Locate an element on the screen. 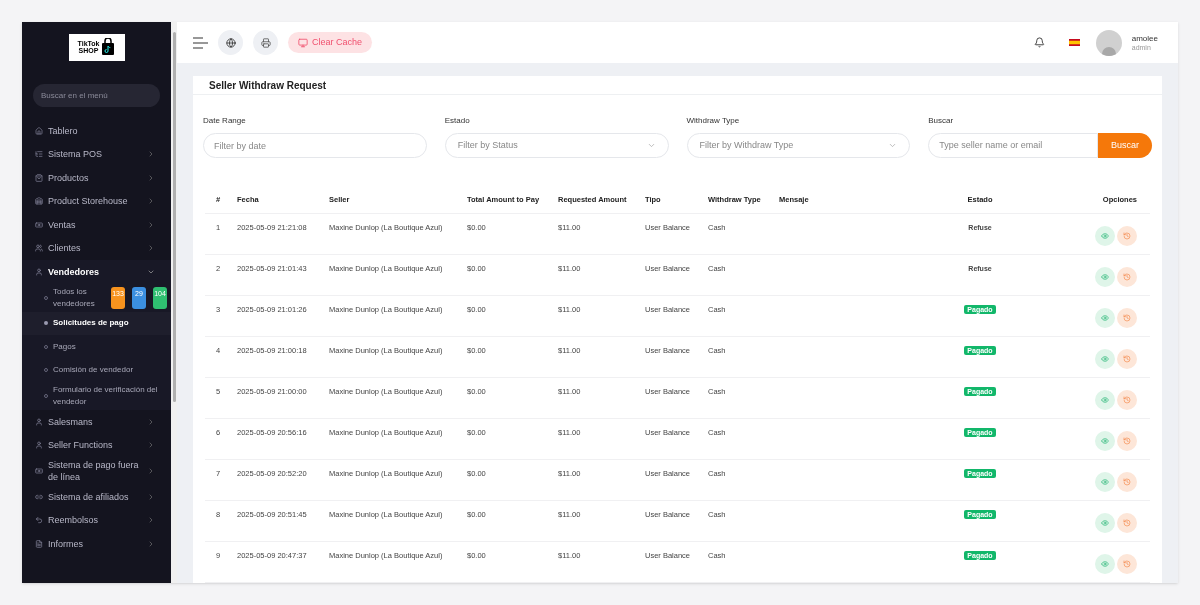 This screenshot has height=605, width=1200. scrollbar is located at coordinates (174, 302).